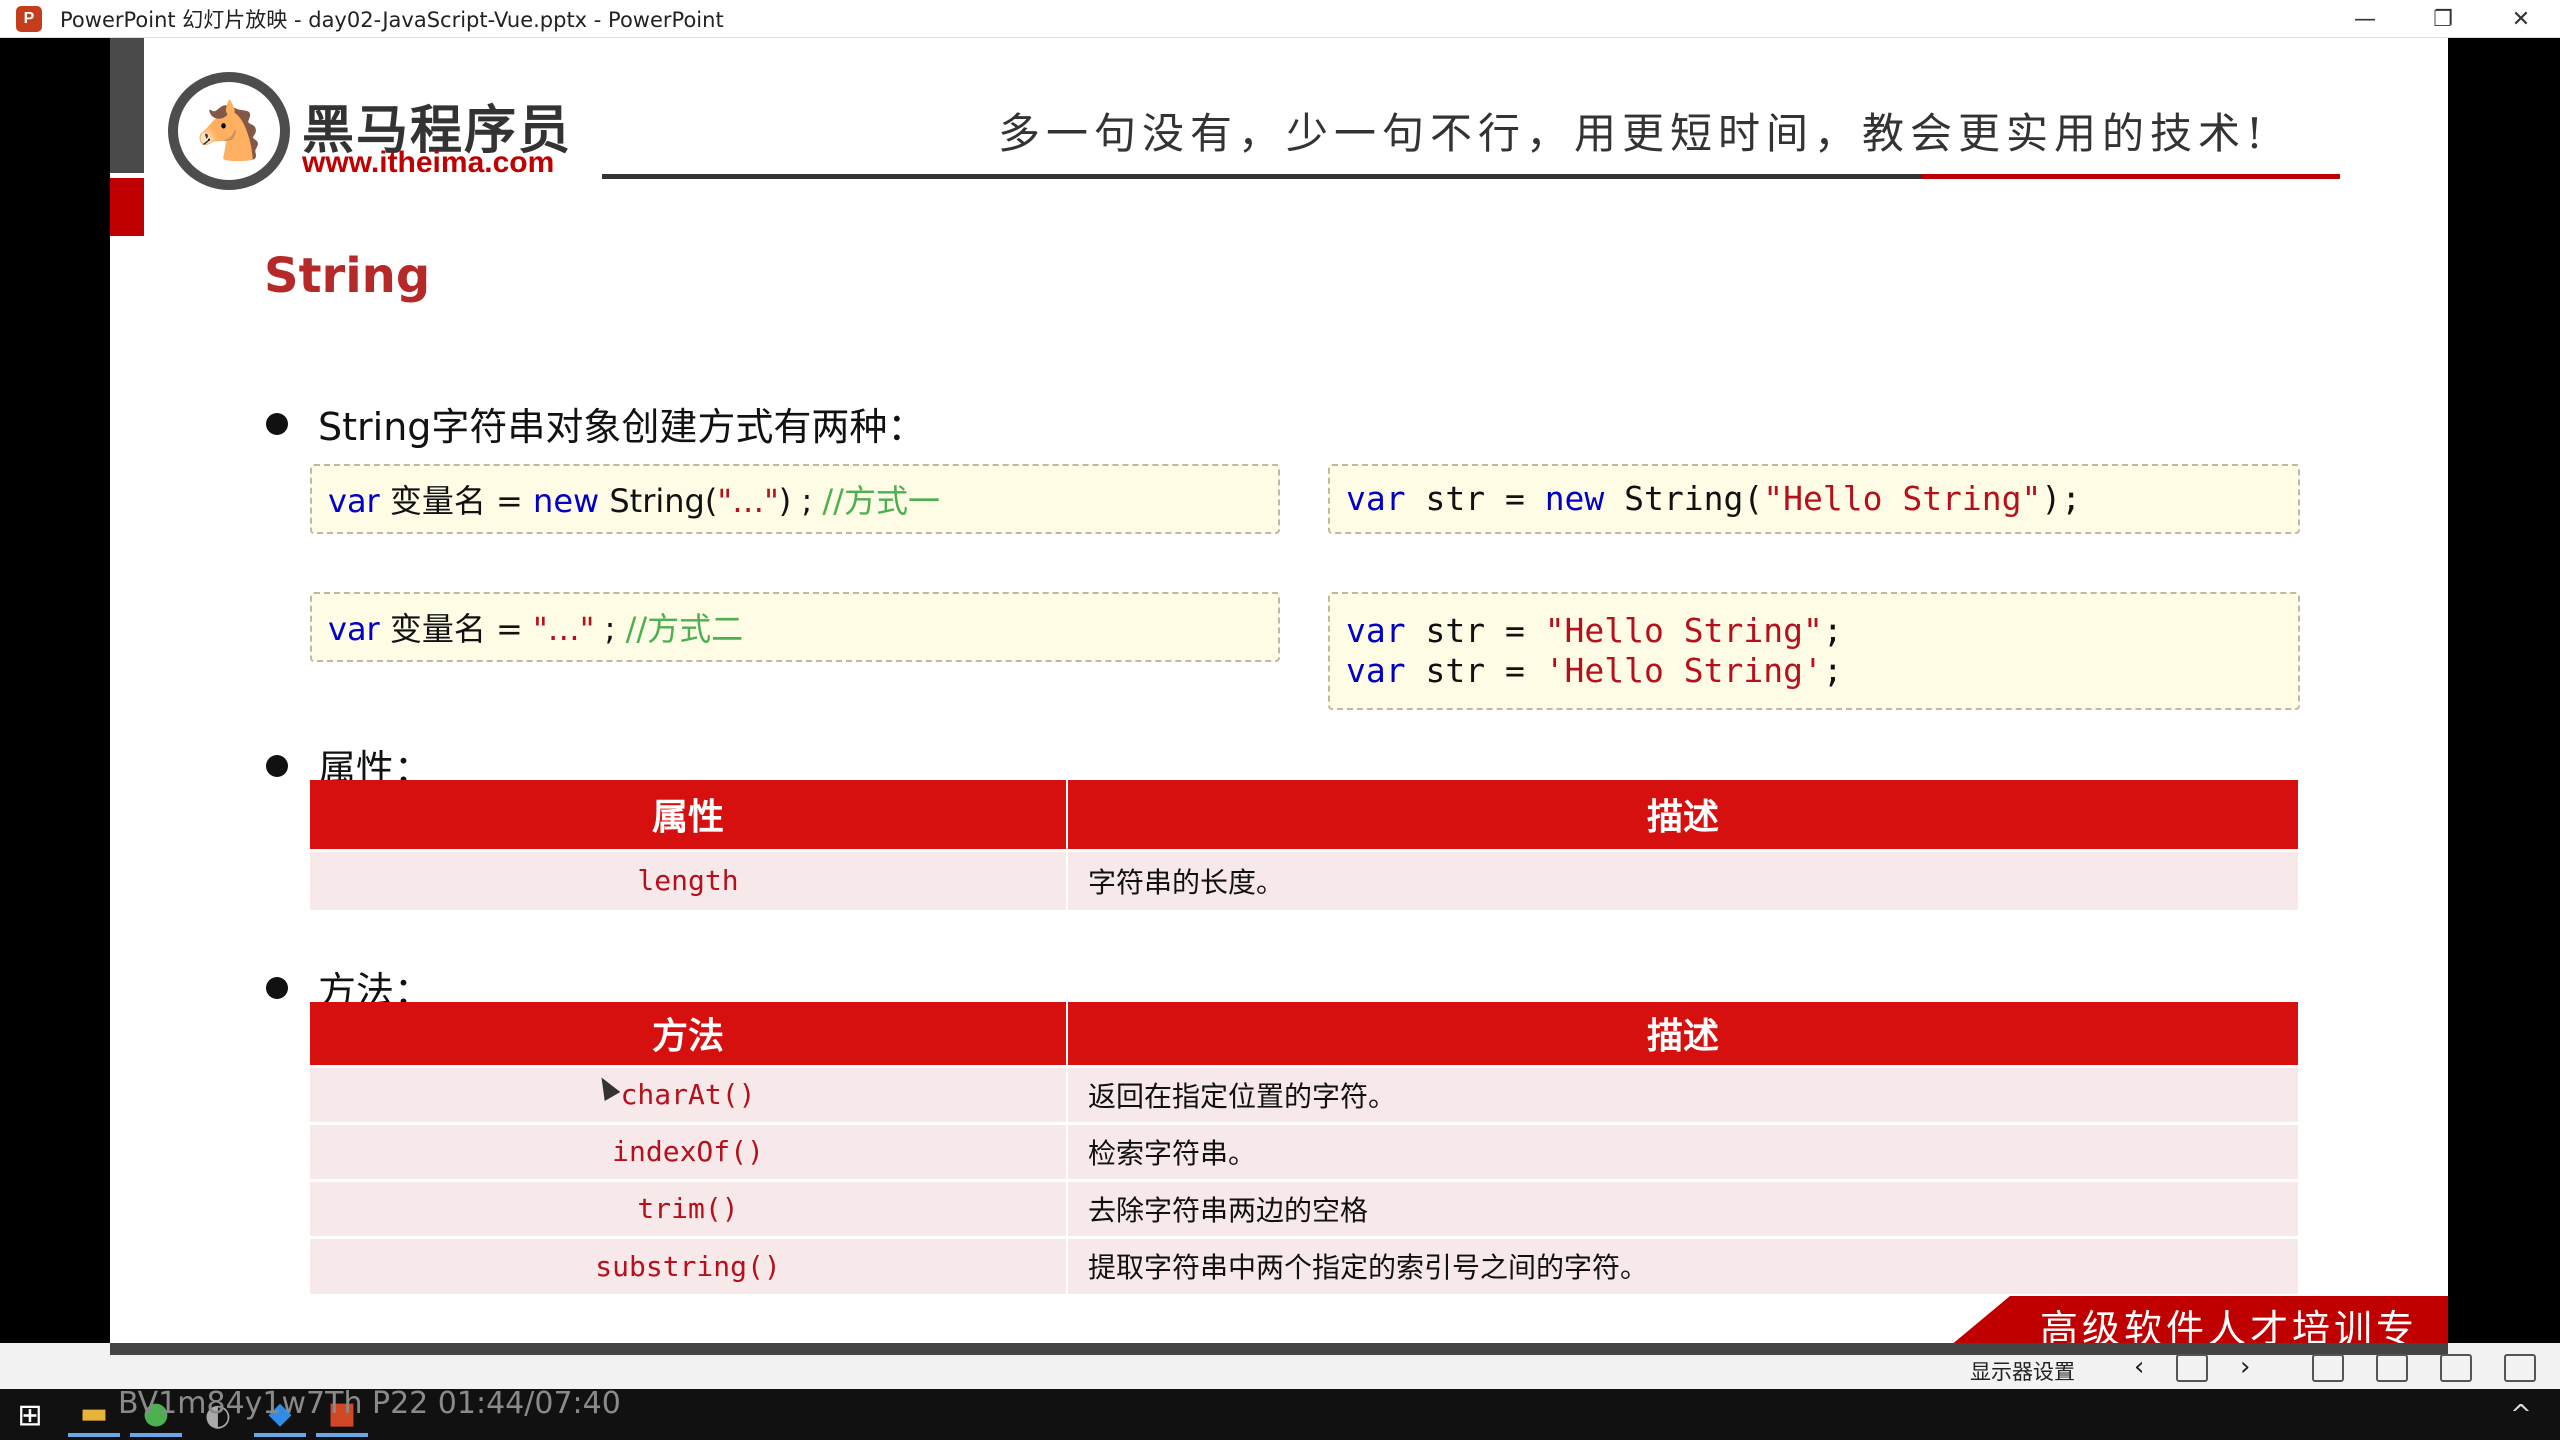 The width and height of the screenshot is (2560, 1440). I want to click on header-rule-gray, so click(1262, 176).